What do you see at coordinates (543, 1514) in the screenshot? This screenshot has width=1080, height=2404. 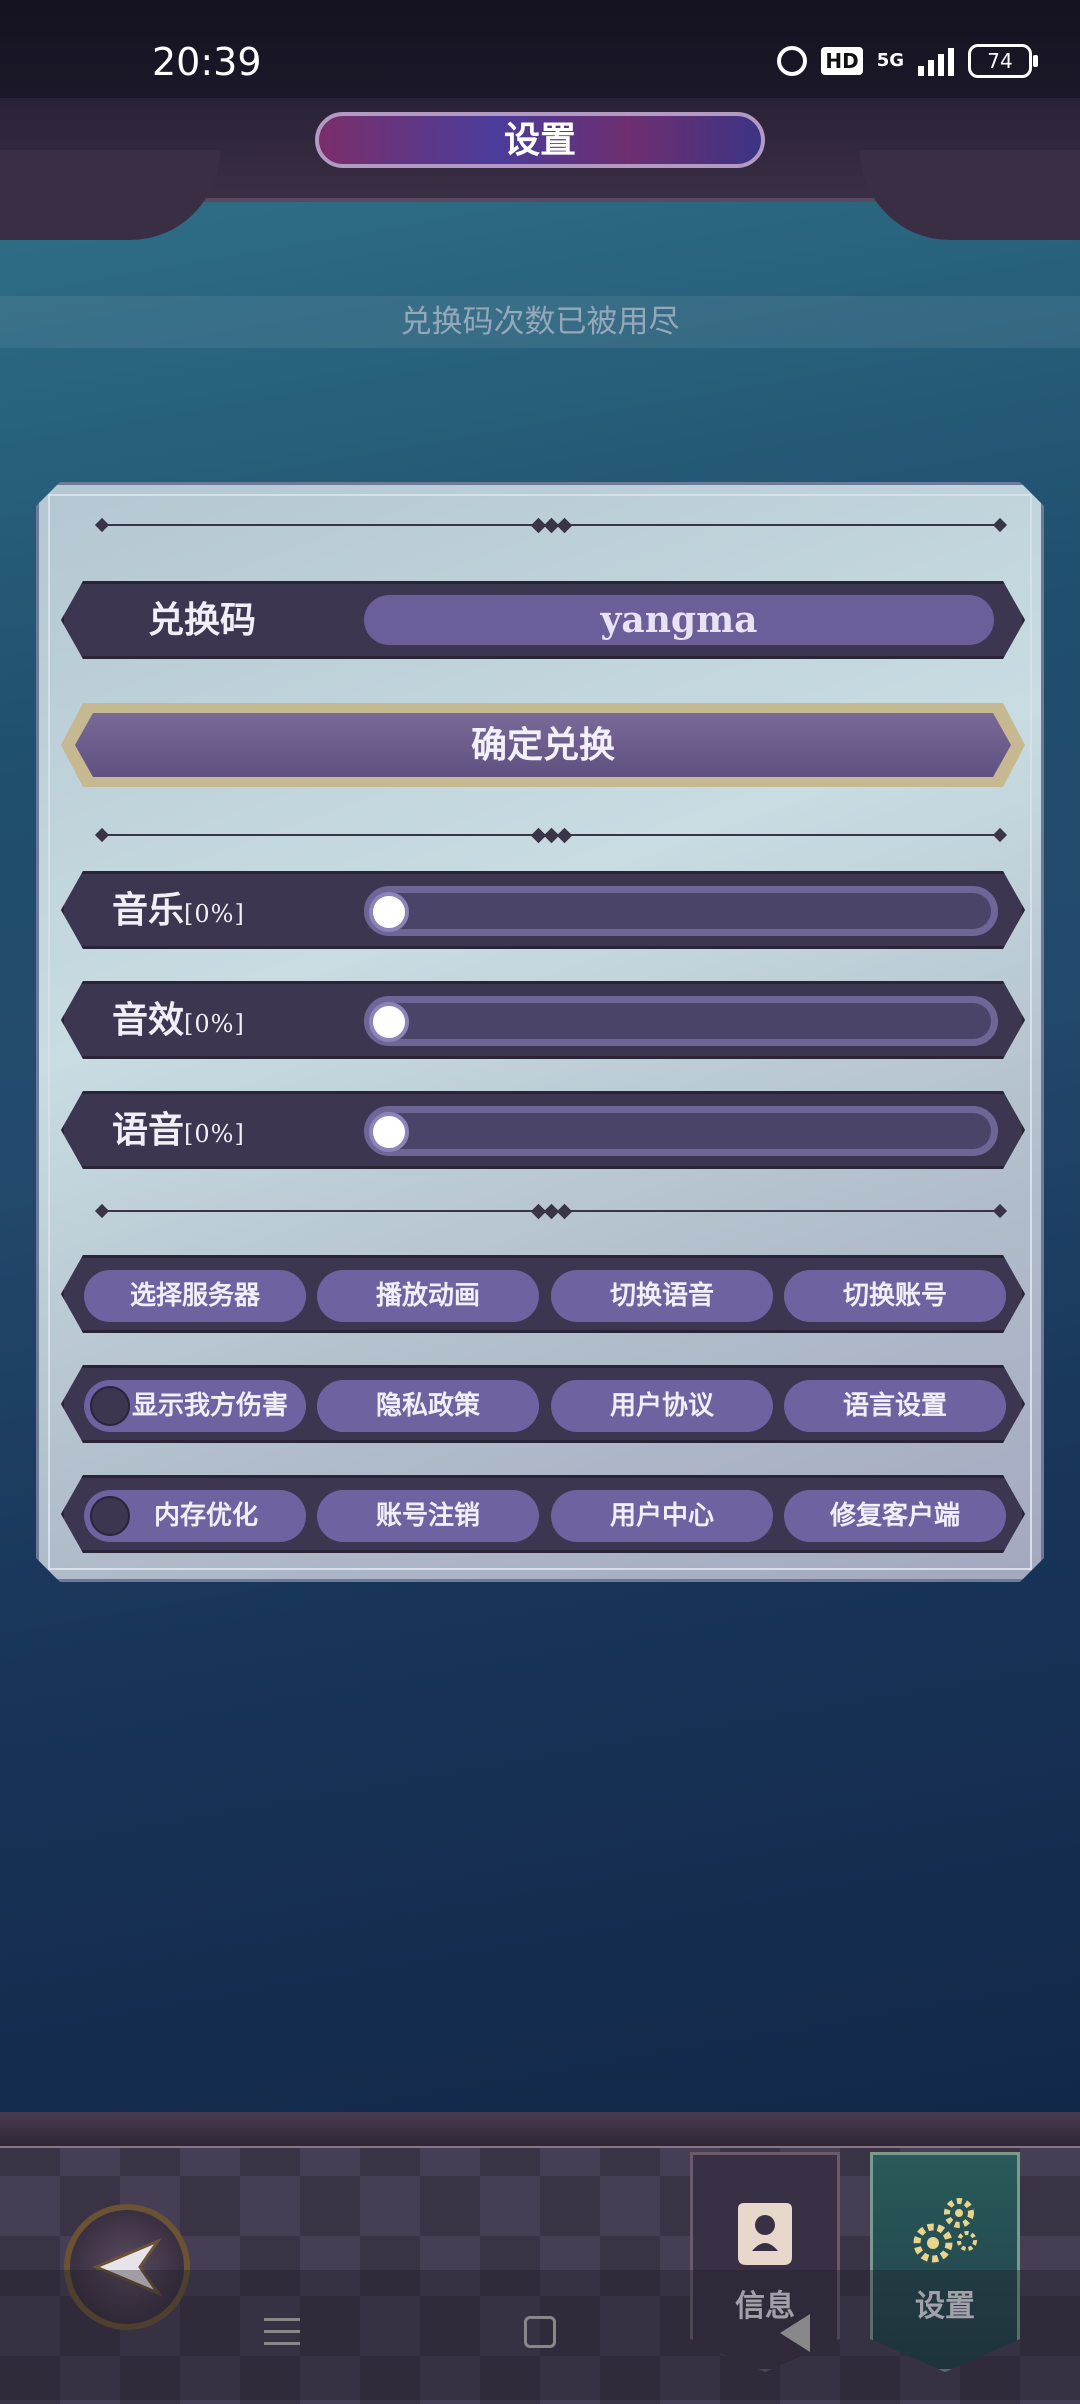 I see `options-row-3: 内存优化 账号注销 用户中心 修复客户端` at bounding box center [543, 1514].